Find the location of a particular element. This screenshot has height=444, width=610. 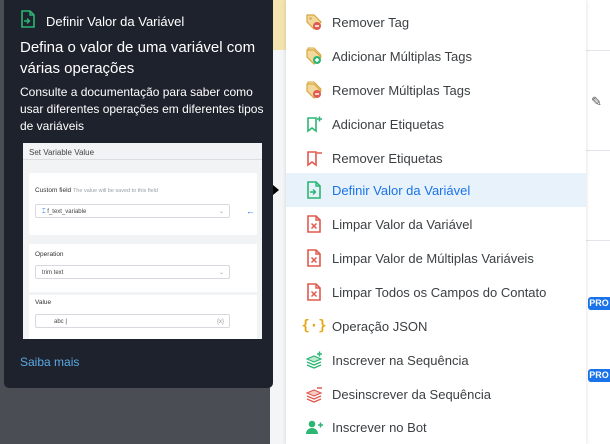

preview-operation-label: Operation is located at coordinates (49, 254).